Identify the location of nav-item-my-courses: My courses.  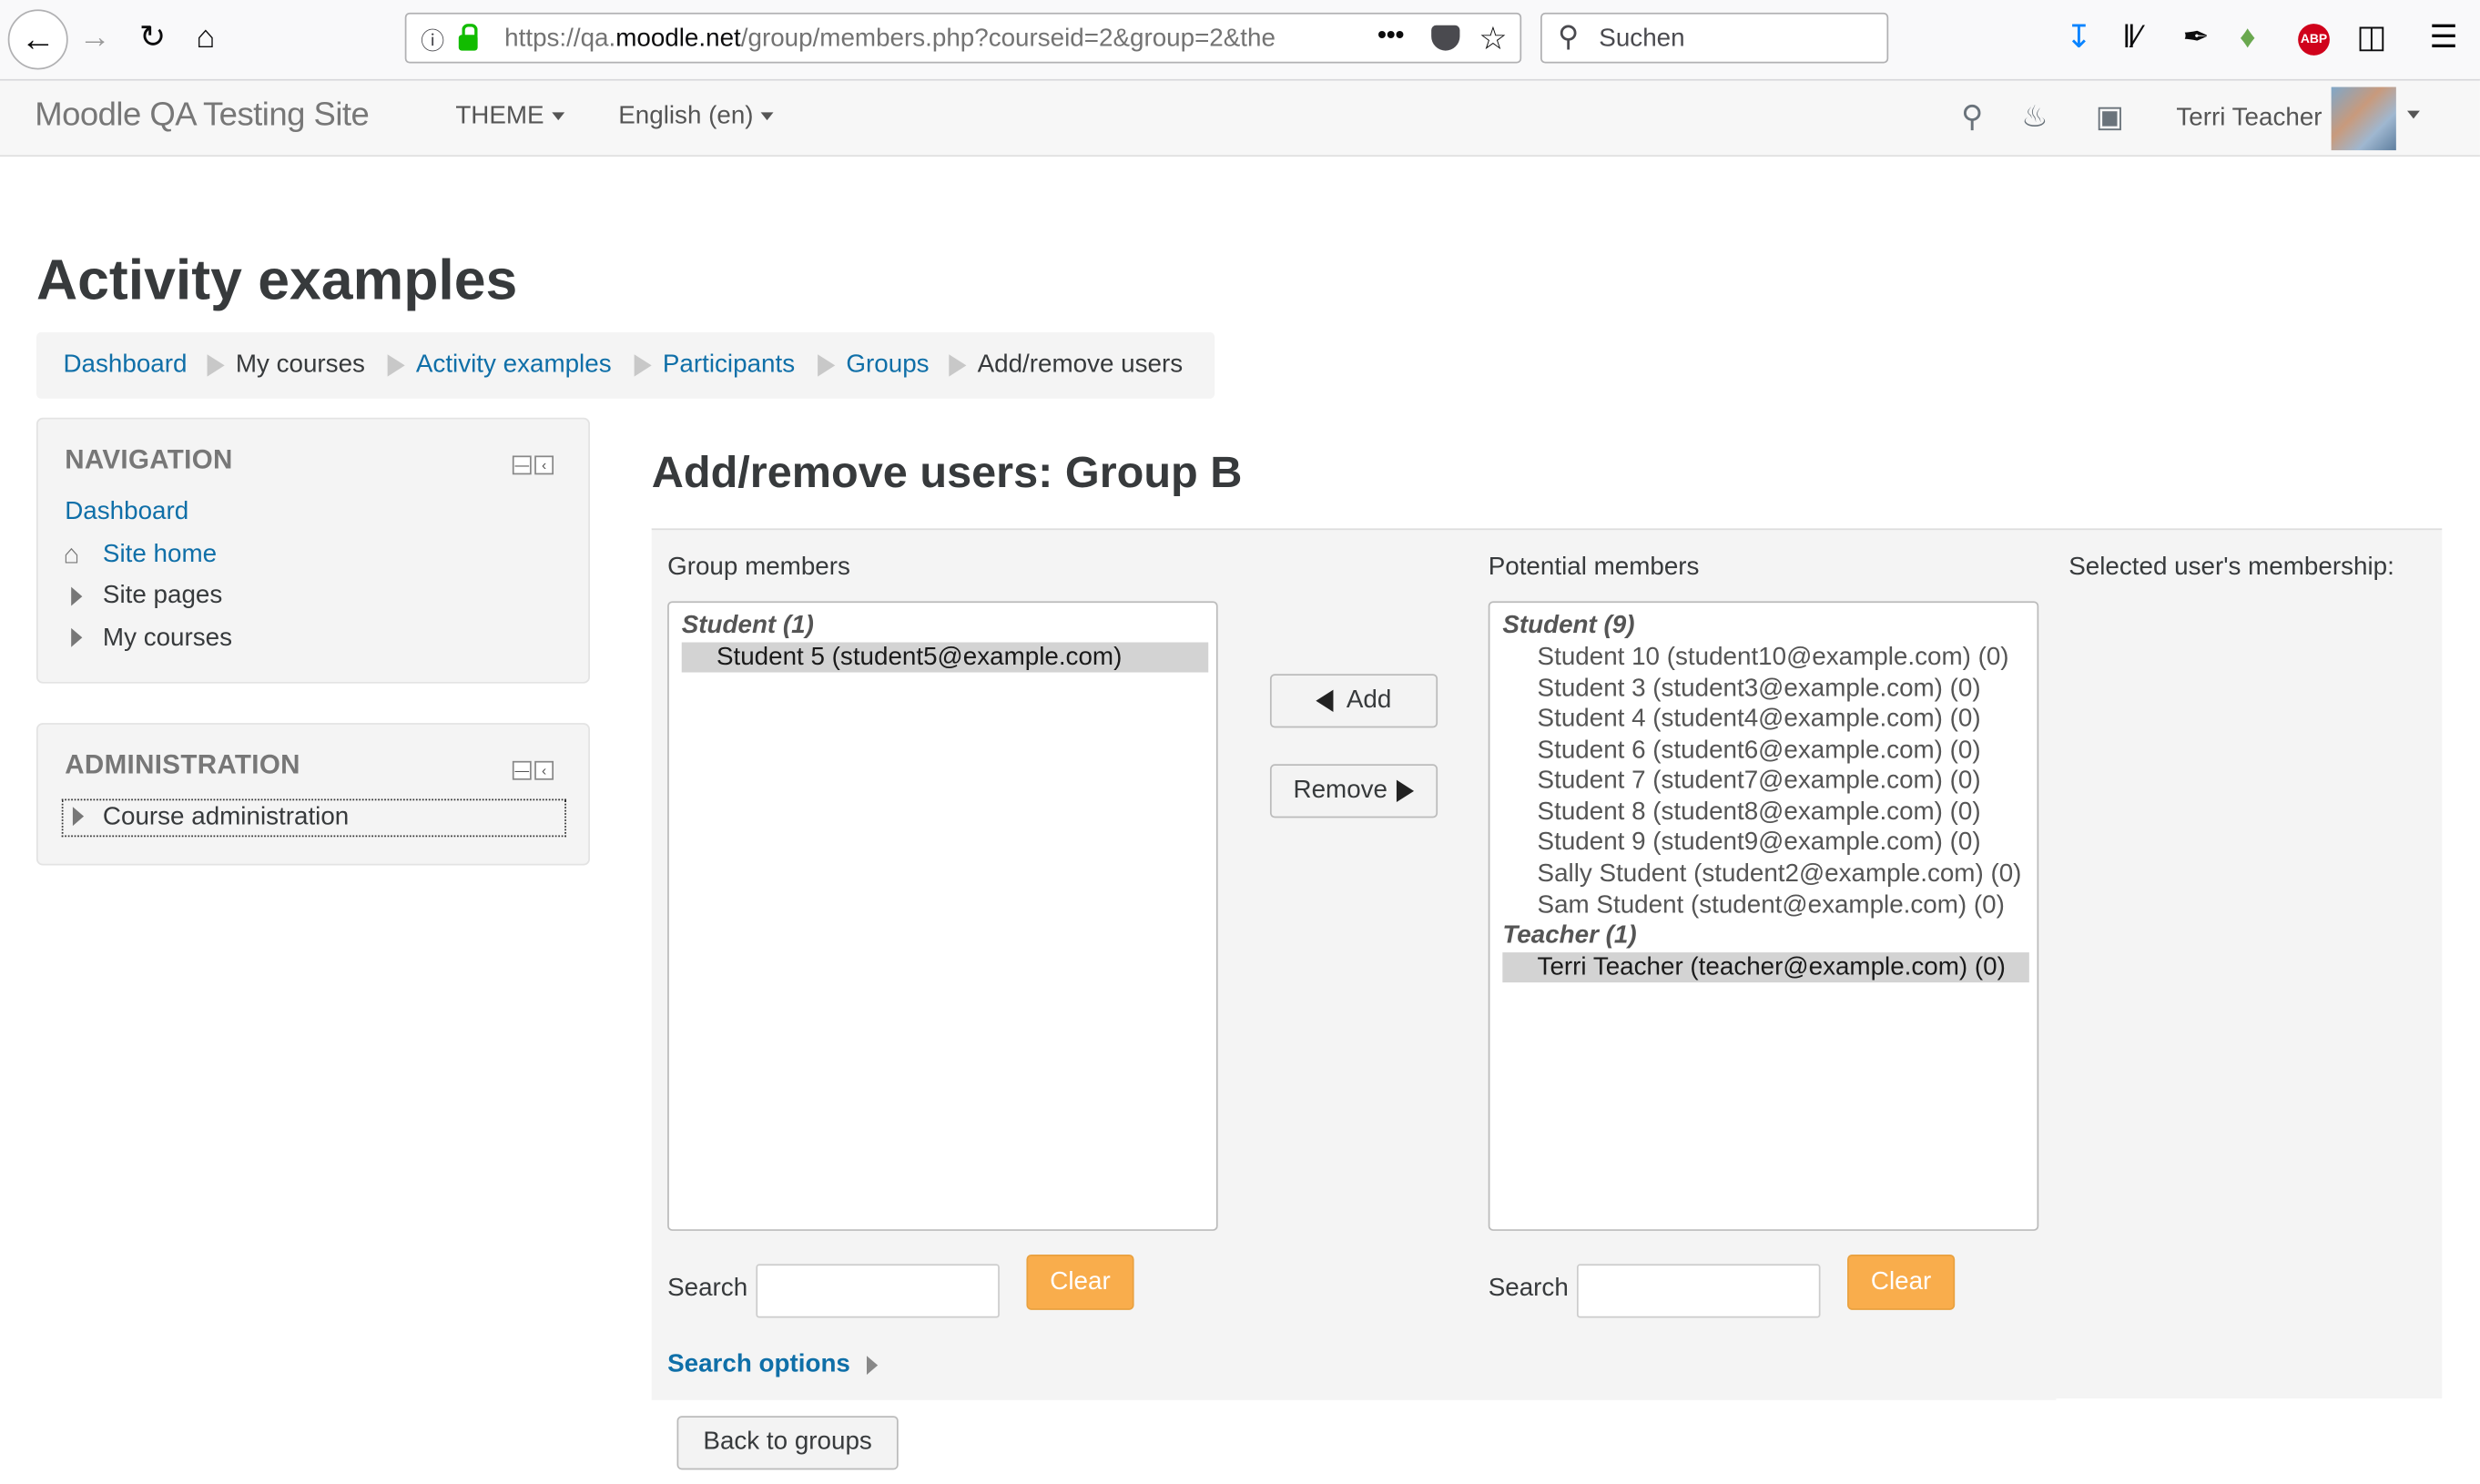
(167, 639).